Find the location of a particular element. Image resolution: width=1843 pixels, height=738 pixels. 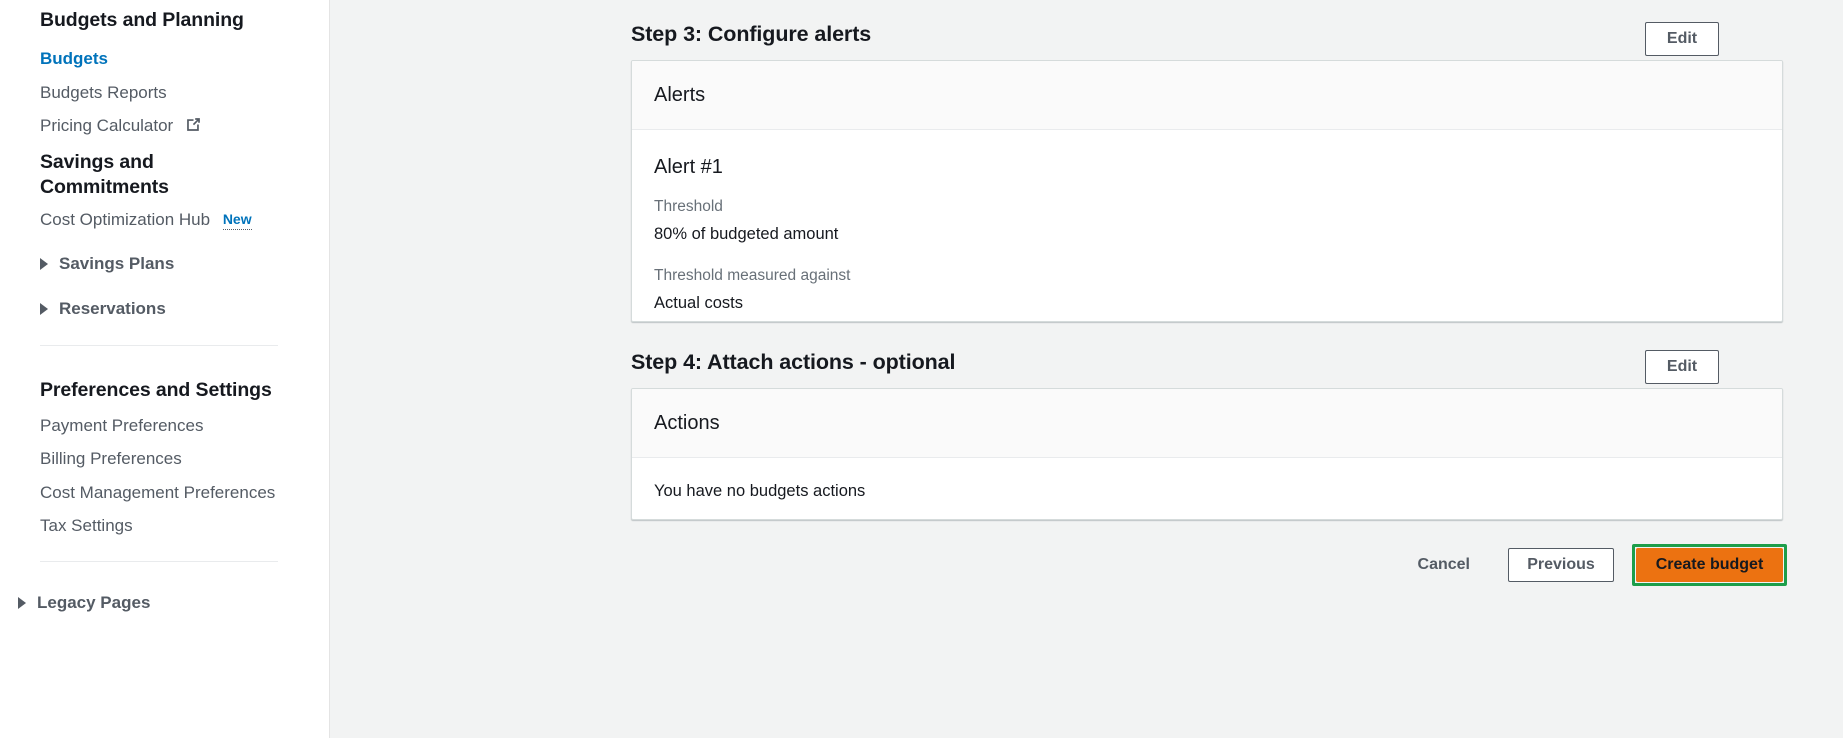

sidebar-item-cost-optimization-hub: Cost Optimization Hub New is located at coordinates (165, 220).